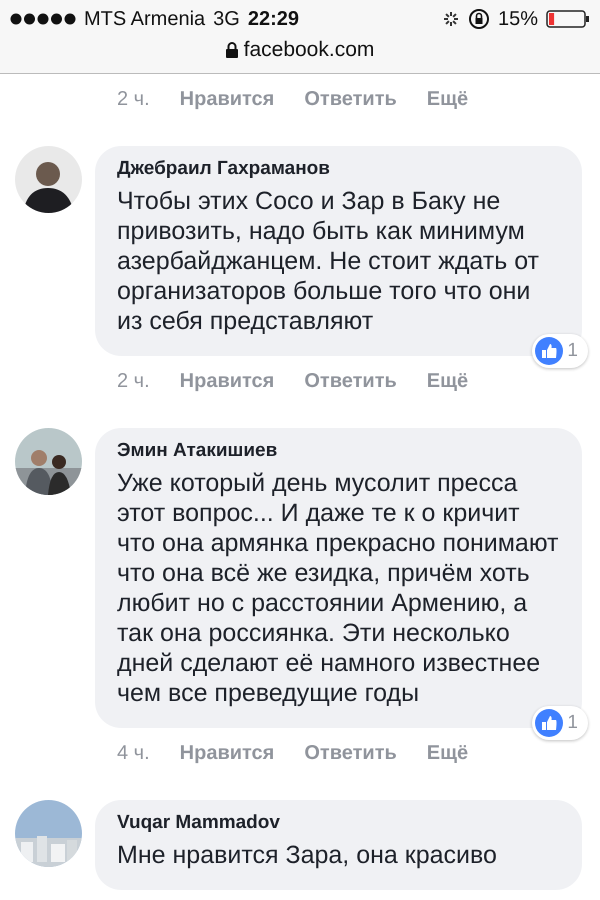 The width and height of the screenshot is (600, 900). Describe the element at coordinates (133, 753) in the screenshot. I see `comment-time: 4 ч.` at that location.